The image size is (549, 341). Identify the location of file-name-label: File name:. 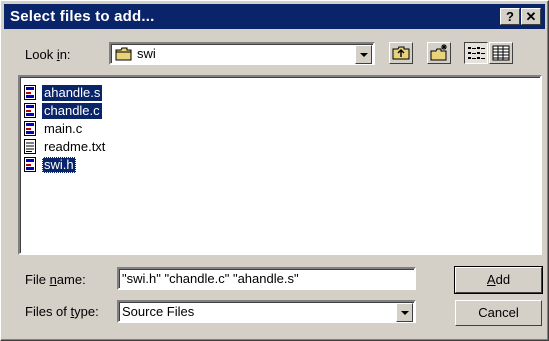
(55, 279).